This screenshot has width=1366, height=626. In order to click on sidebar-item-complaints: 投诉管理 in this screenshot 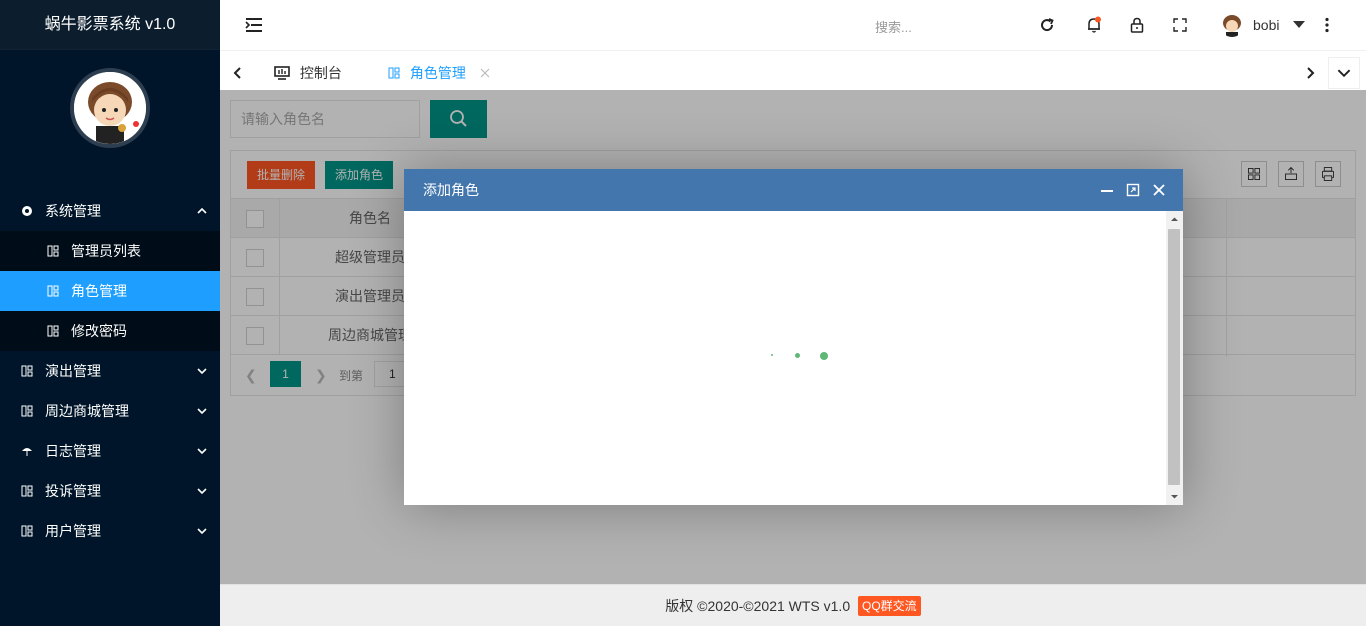, I will do `click(110, 491)`.